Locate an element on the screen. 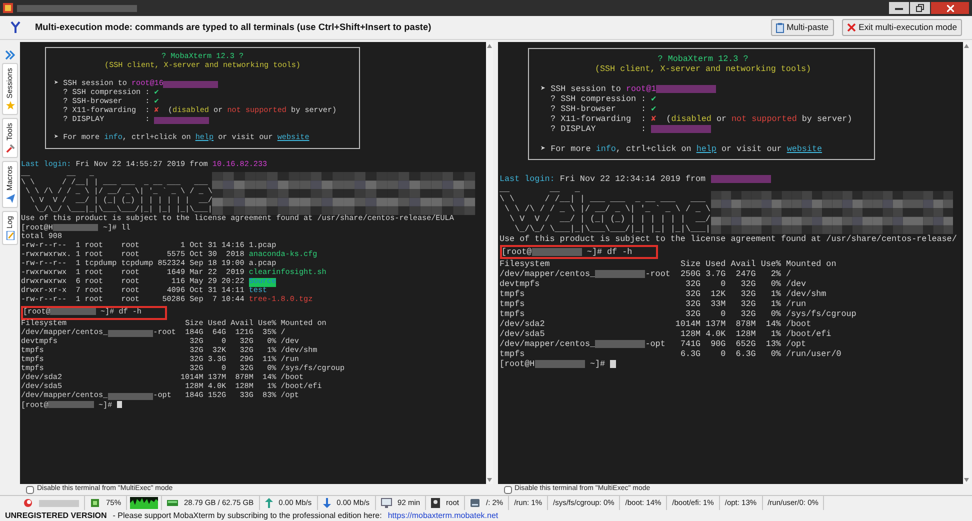 The height and width of the screenshot is (521, 972). terminal-text: 13% is located at coordinates (772, 344).